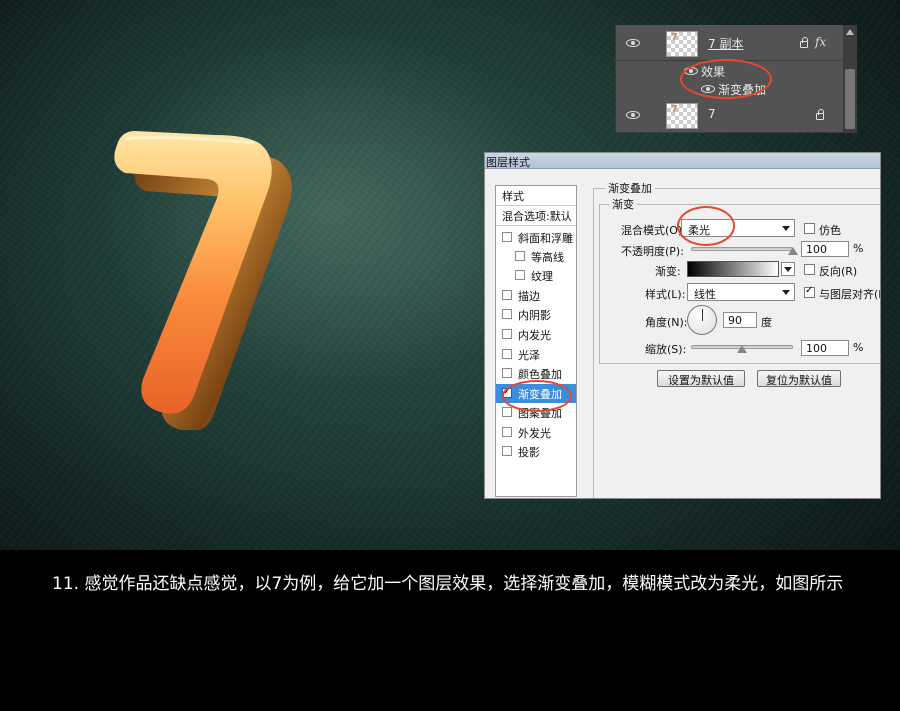 Image resolution: width=900 pixels, height=711 pixels. I want to click on angle-input: 90, so click(740, 320).